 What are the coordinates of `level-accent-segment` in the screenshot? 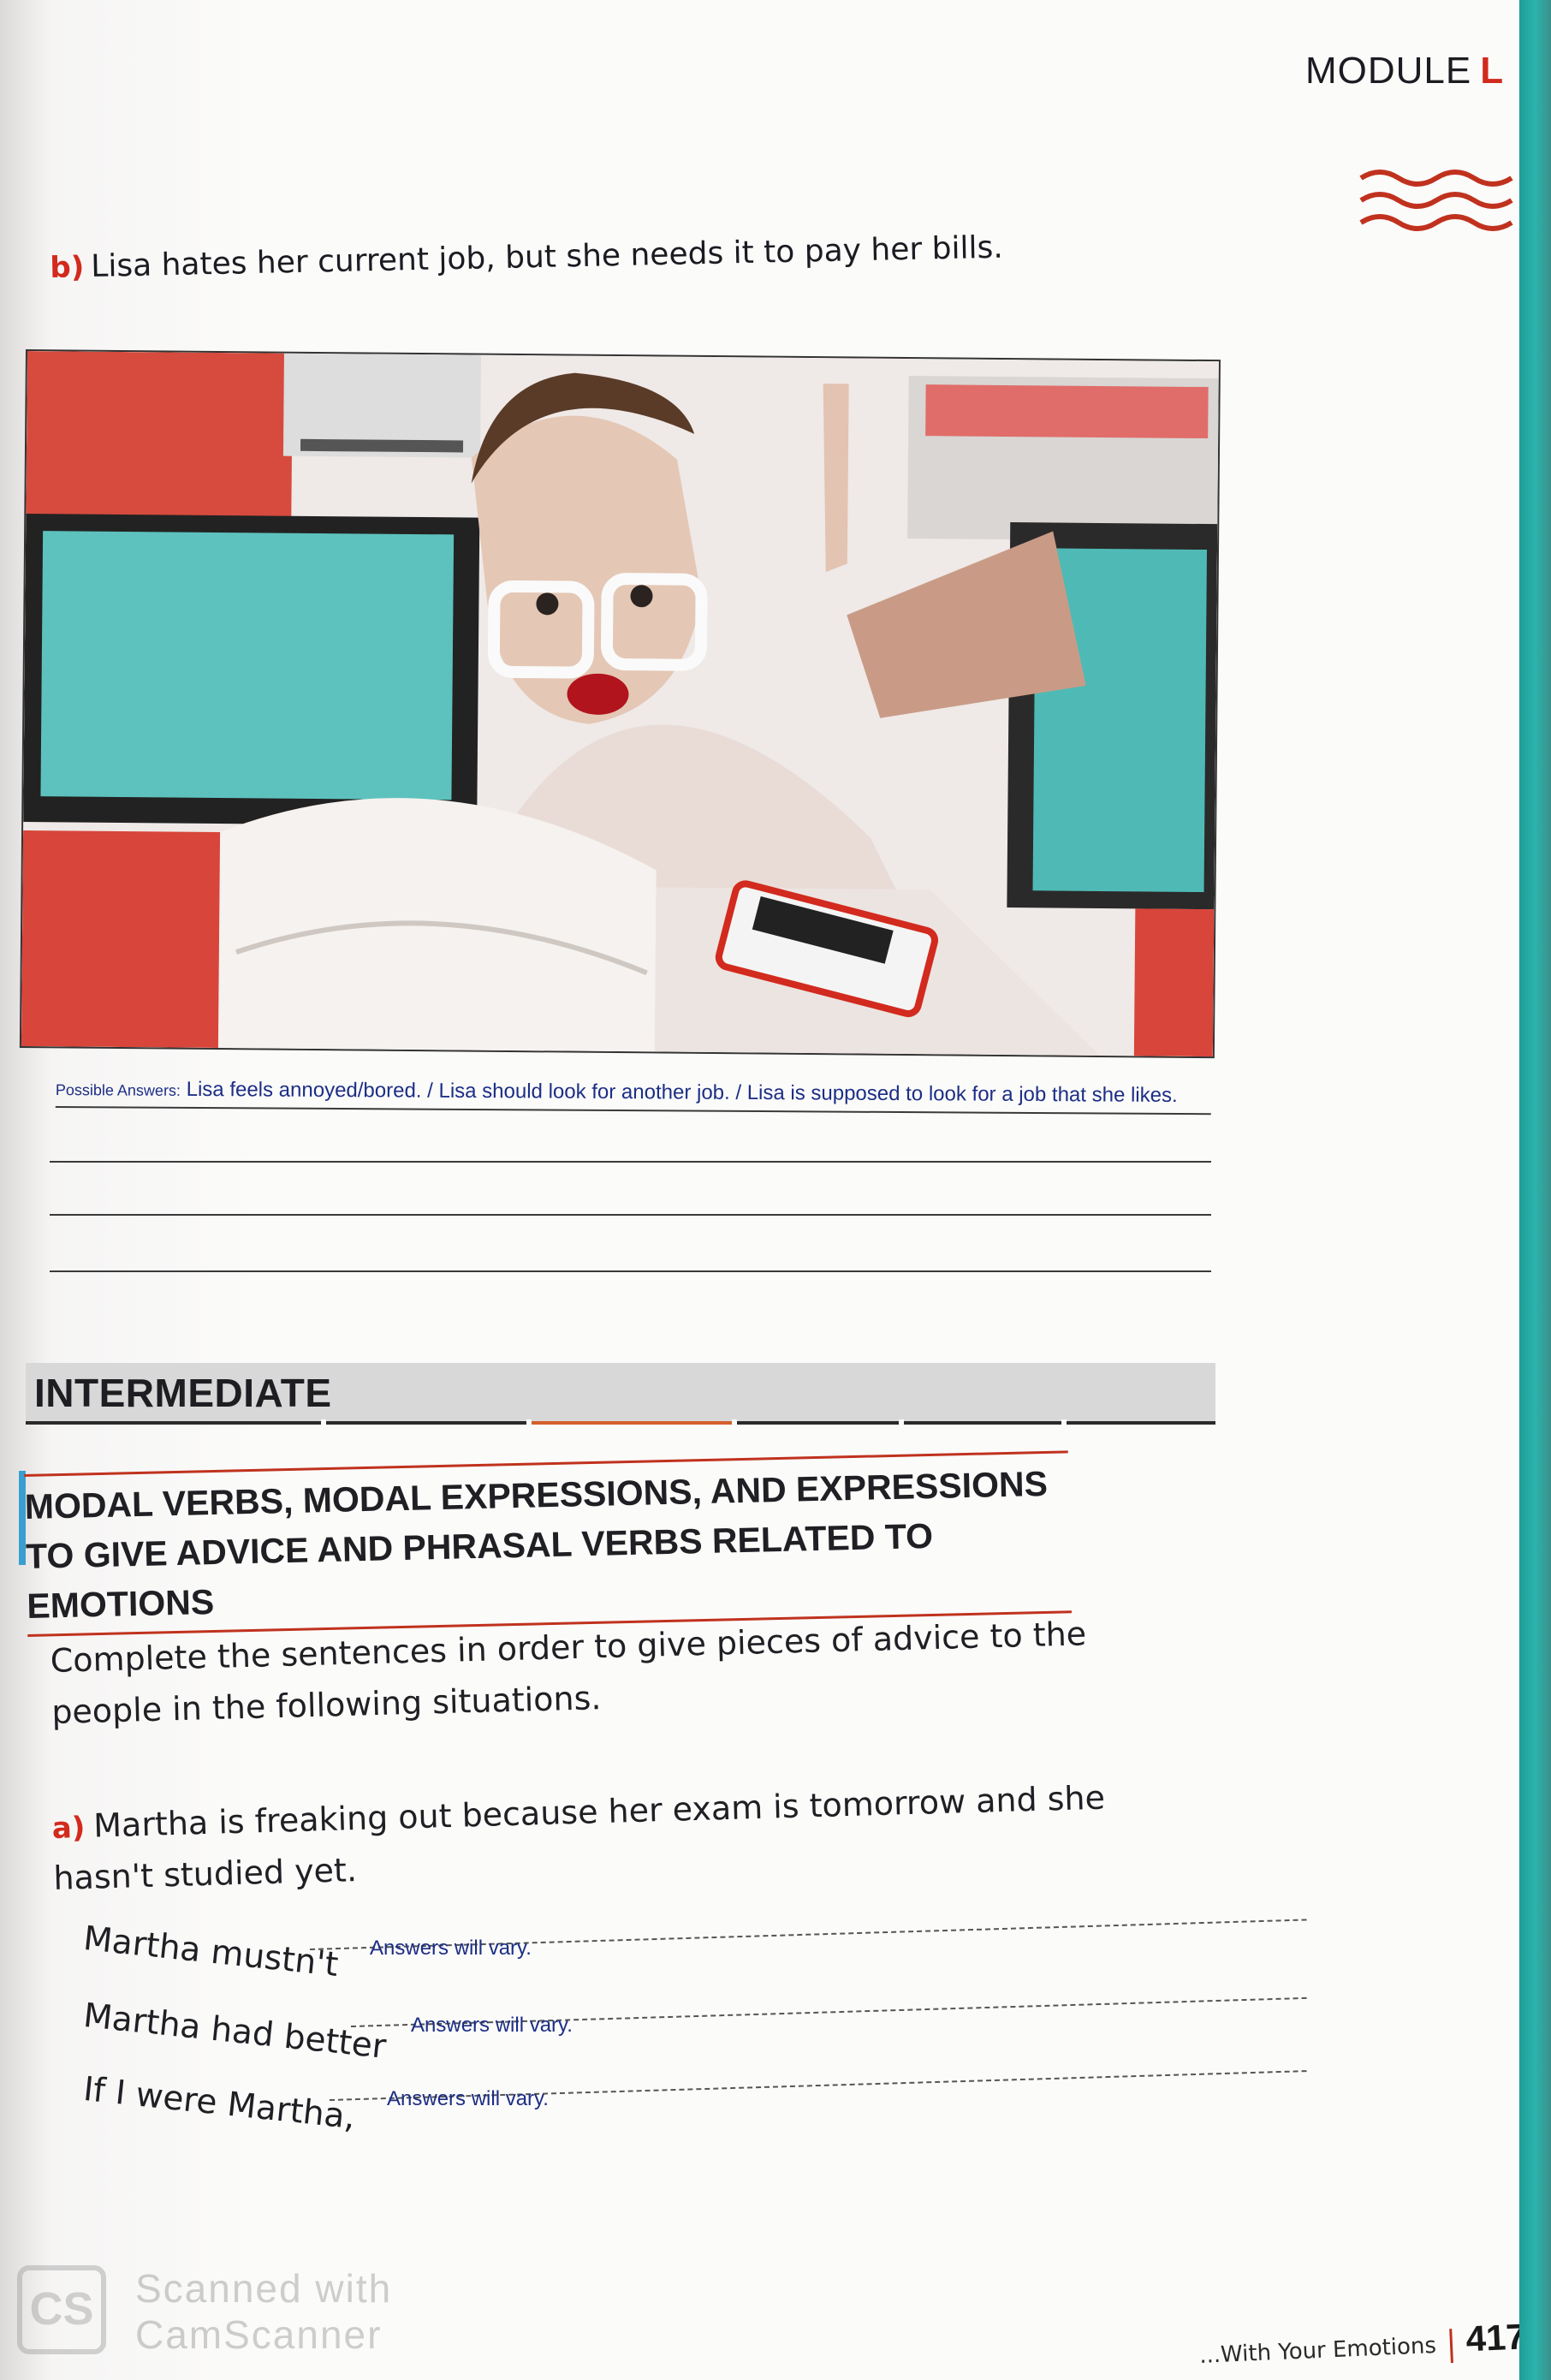 It's located at (629, 1423).